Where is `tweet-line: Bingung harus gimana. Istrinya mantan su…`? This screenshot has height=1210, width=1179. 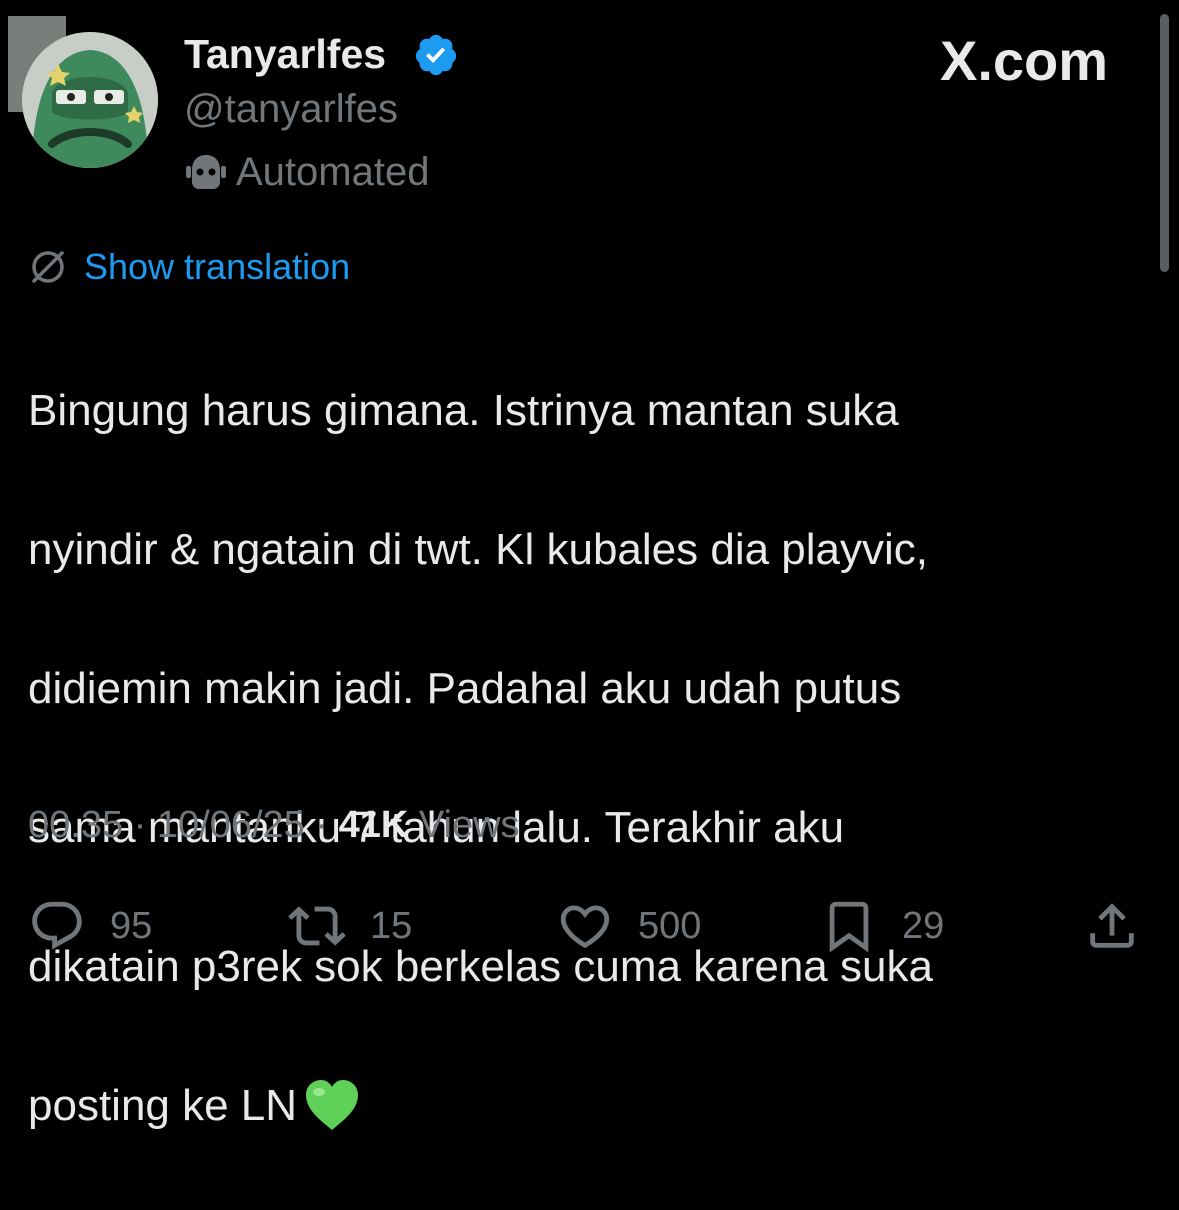
tweet-line: Bingung harus gimana. Istrinya mantan su… is located at coordinates (463, 410).